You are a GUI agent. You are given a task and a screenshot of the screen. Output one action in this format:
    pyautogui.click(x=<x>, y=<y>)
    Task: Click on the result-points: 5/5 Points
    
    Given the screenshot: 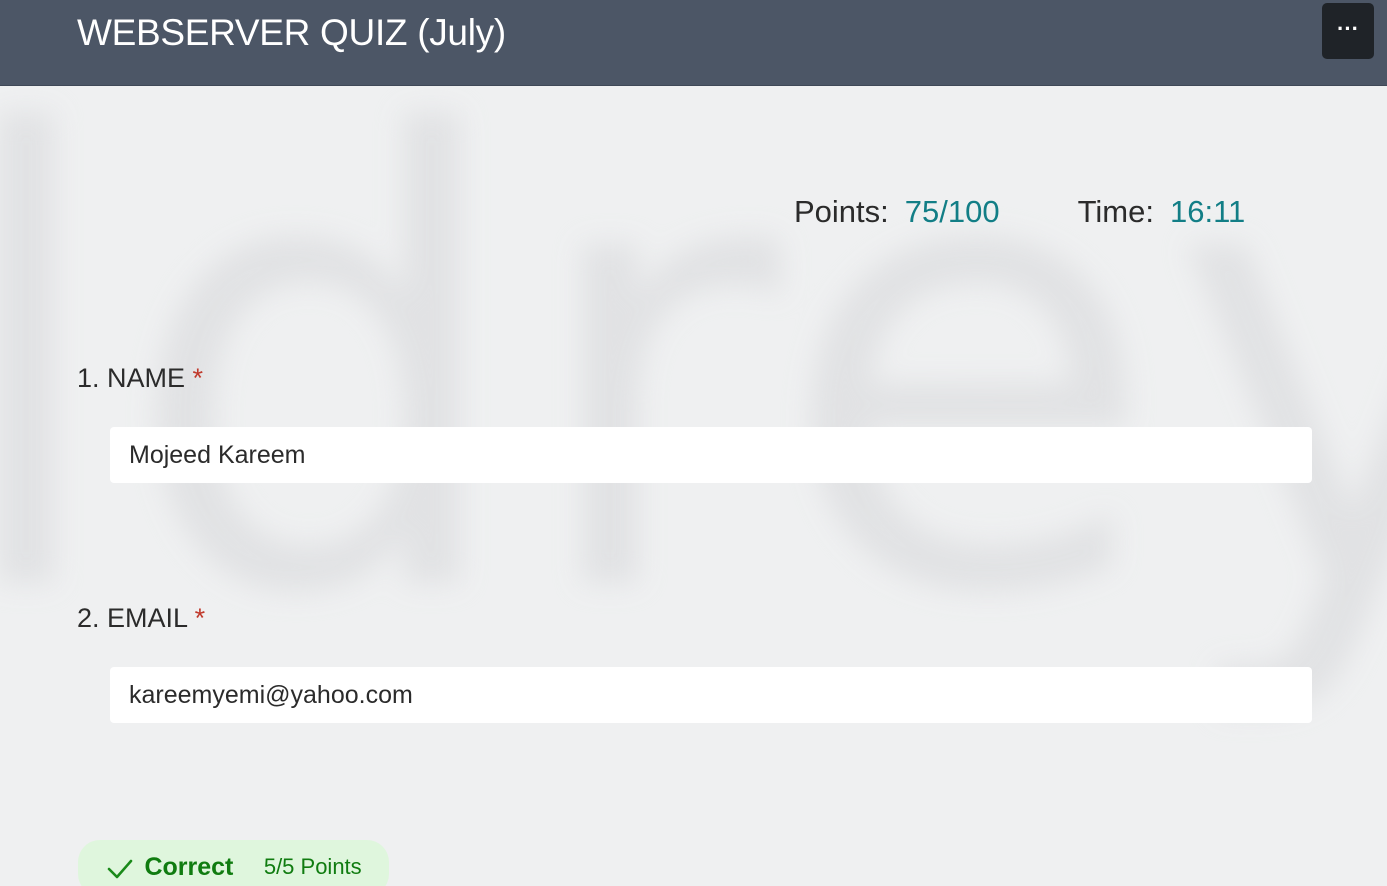 What is the action you would take?
    pyautogui.click(x=312, y=866)
    